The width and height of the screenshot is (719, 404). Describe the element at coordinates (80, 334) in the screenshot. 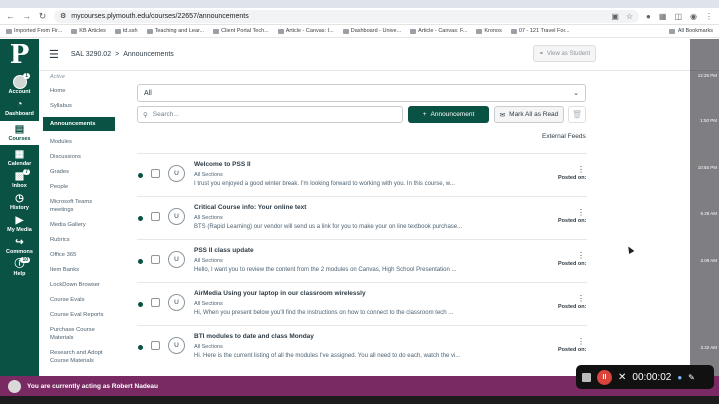

I see `course-nav-purchase-materials: Purchase Course Materials` at that location.